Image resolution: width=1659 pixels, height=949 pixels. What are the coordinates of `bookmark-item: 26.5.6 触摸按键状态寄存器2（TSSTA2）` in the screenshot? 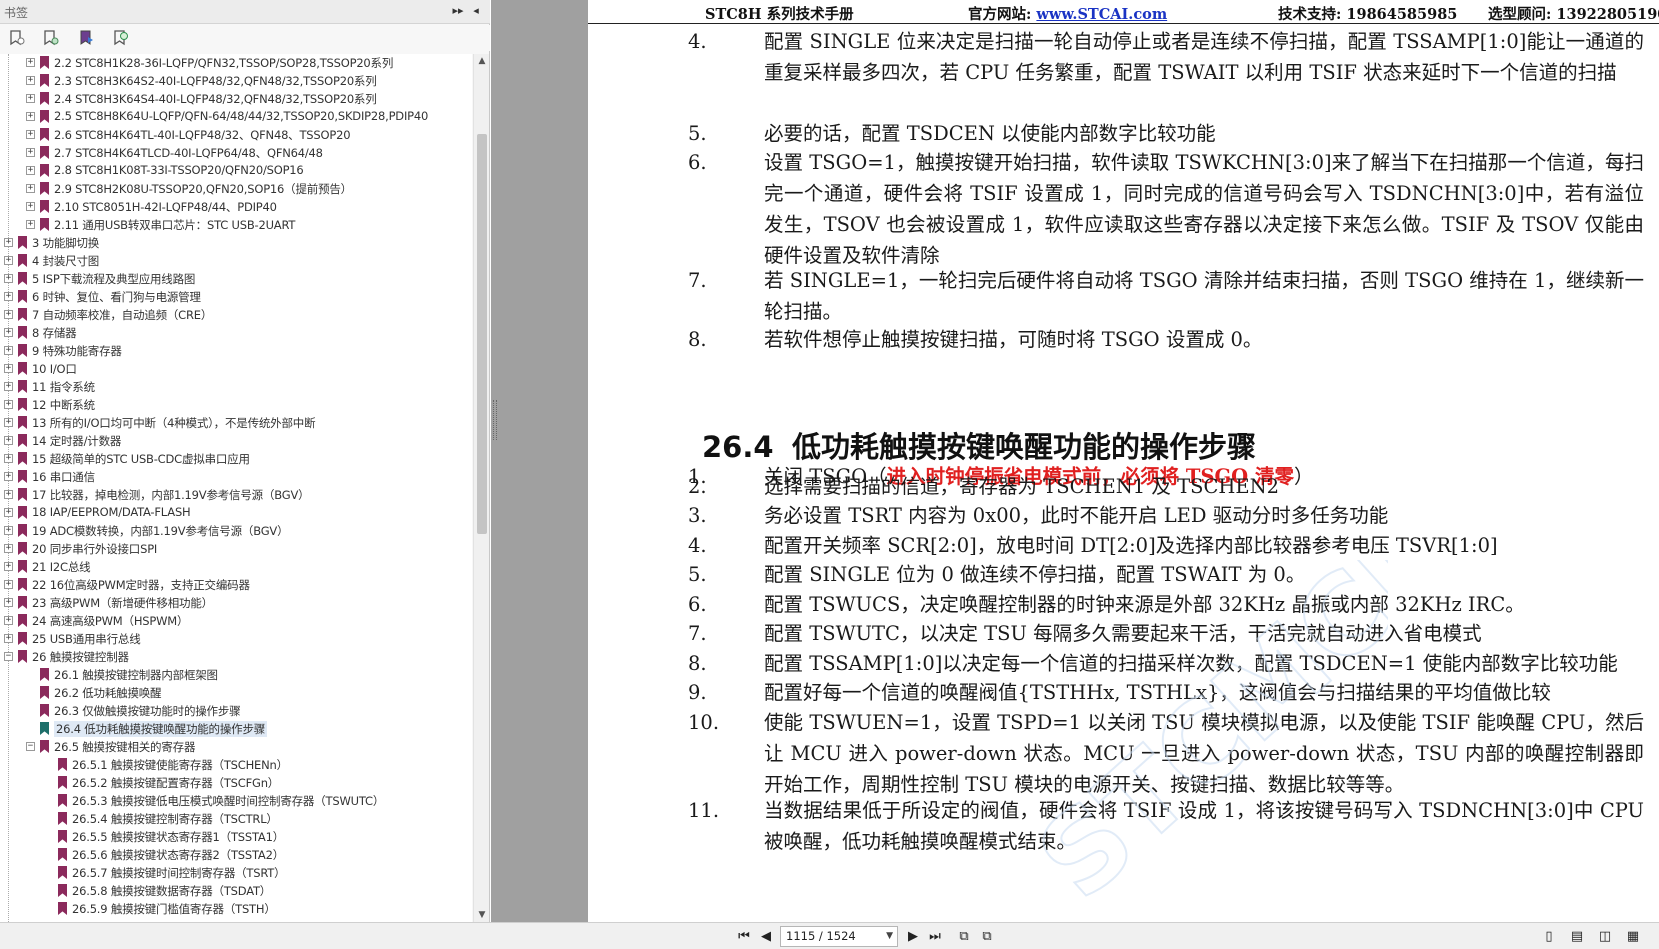 It's located at (235, 855).